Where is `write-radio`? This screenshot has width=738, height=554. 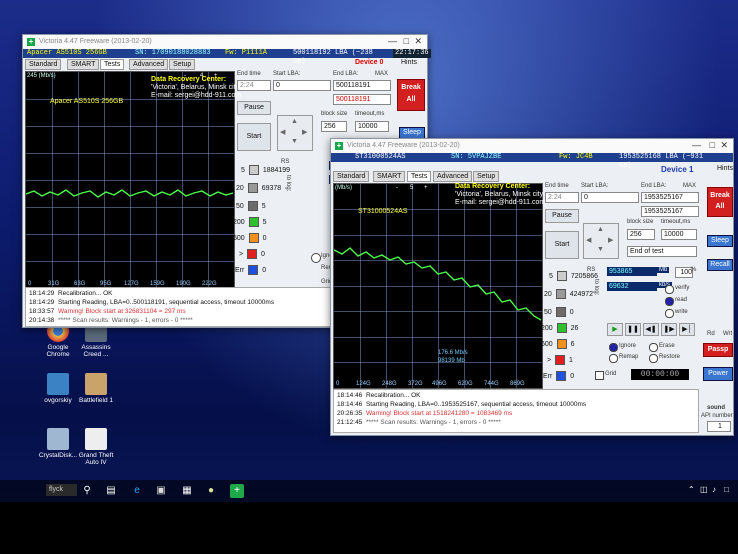
write-radio is located at coordinates (669, 313).